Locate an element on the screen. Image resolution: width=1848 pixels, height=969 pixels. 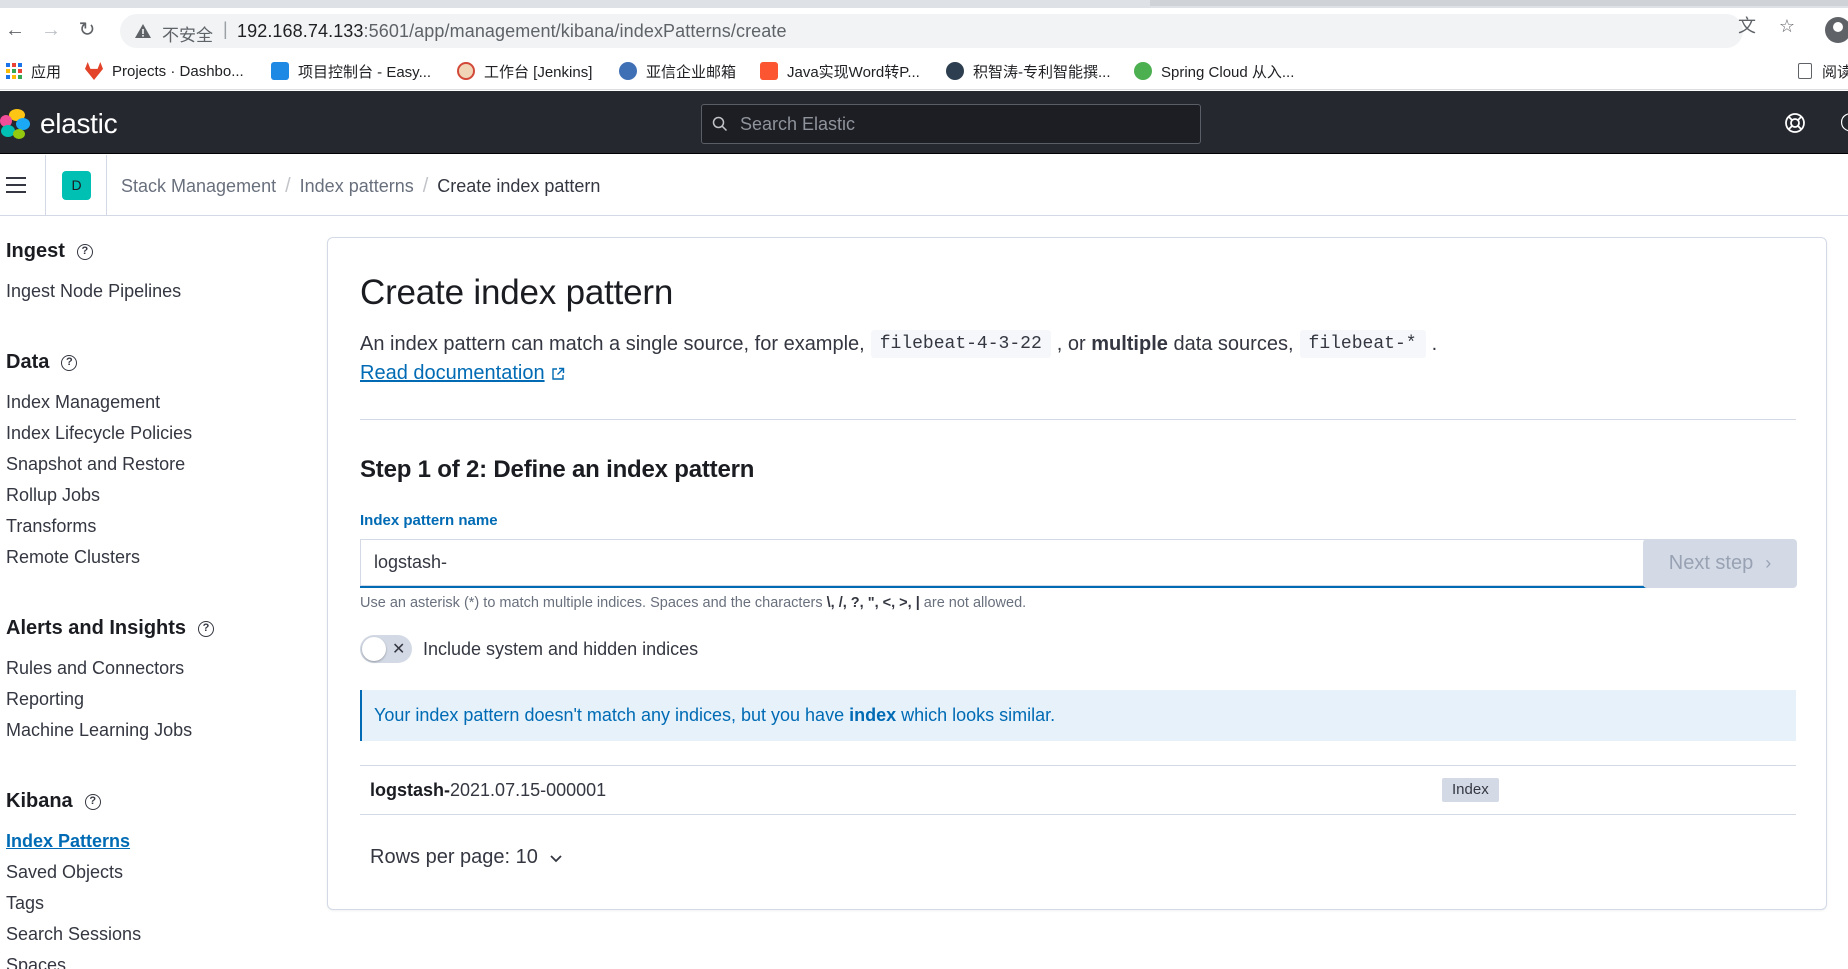
inactive-tab-area is located at coordinates (1499, 3).